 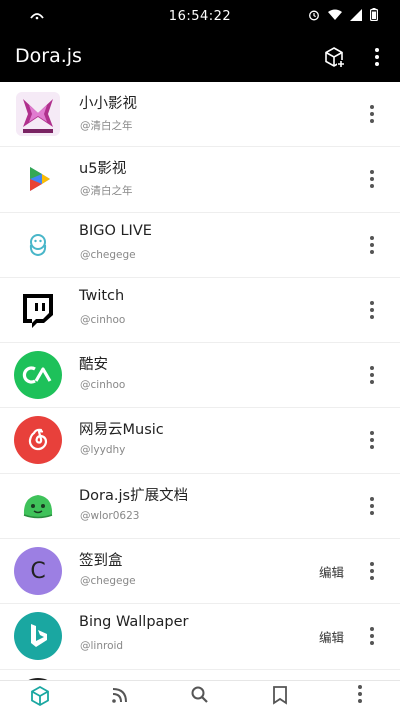 I want to click on bigo-live-logo-icon, so click(x=38, y=245).